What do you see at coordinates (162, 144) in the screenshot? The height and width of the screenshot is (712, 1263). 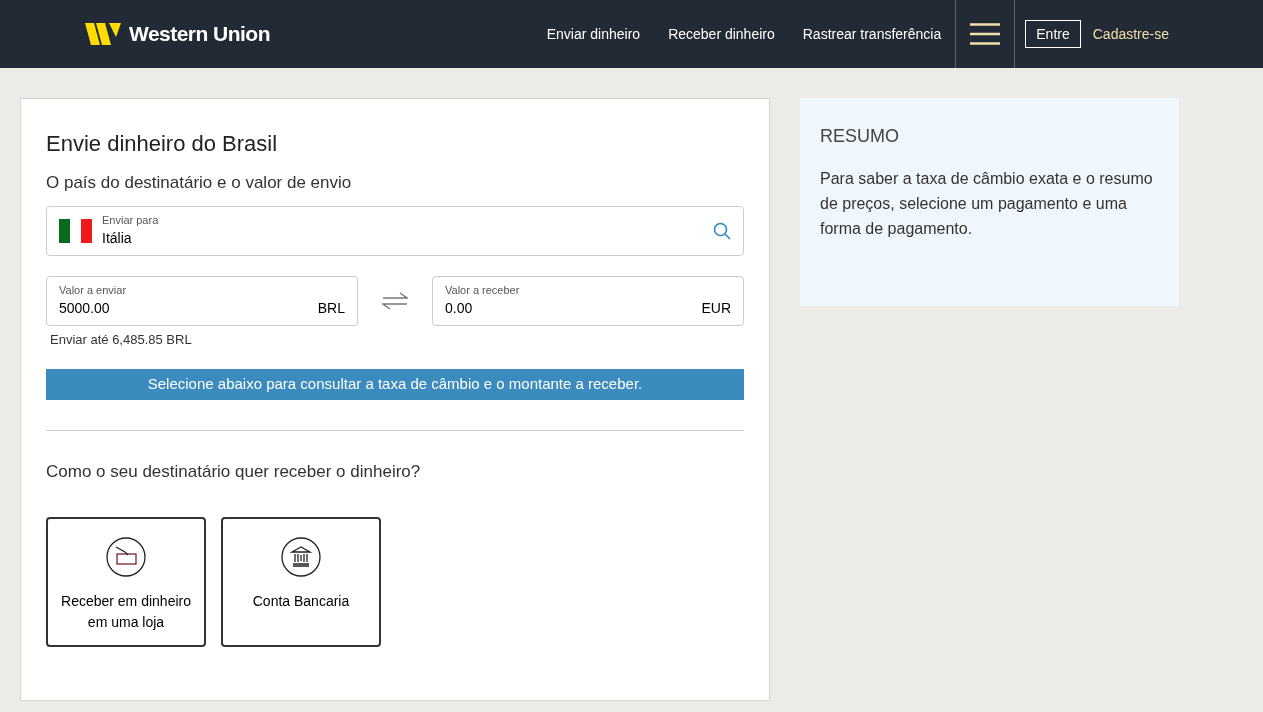 I see `form-title: Envie dinheiro do Brasil` at bounding box center [162, 144].